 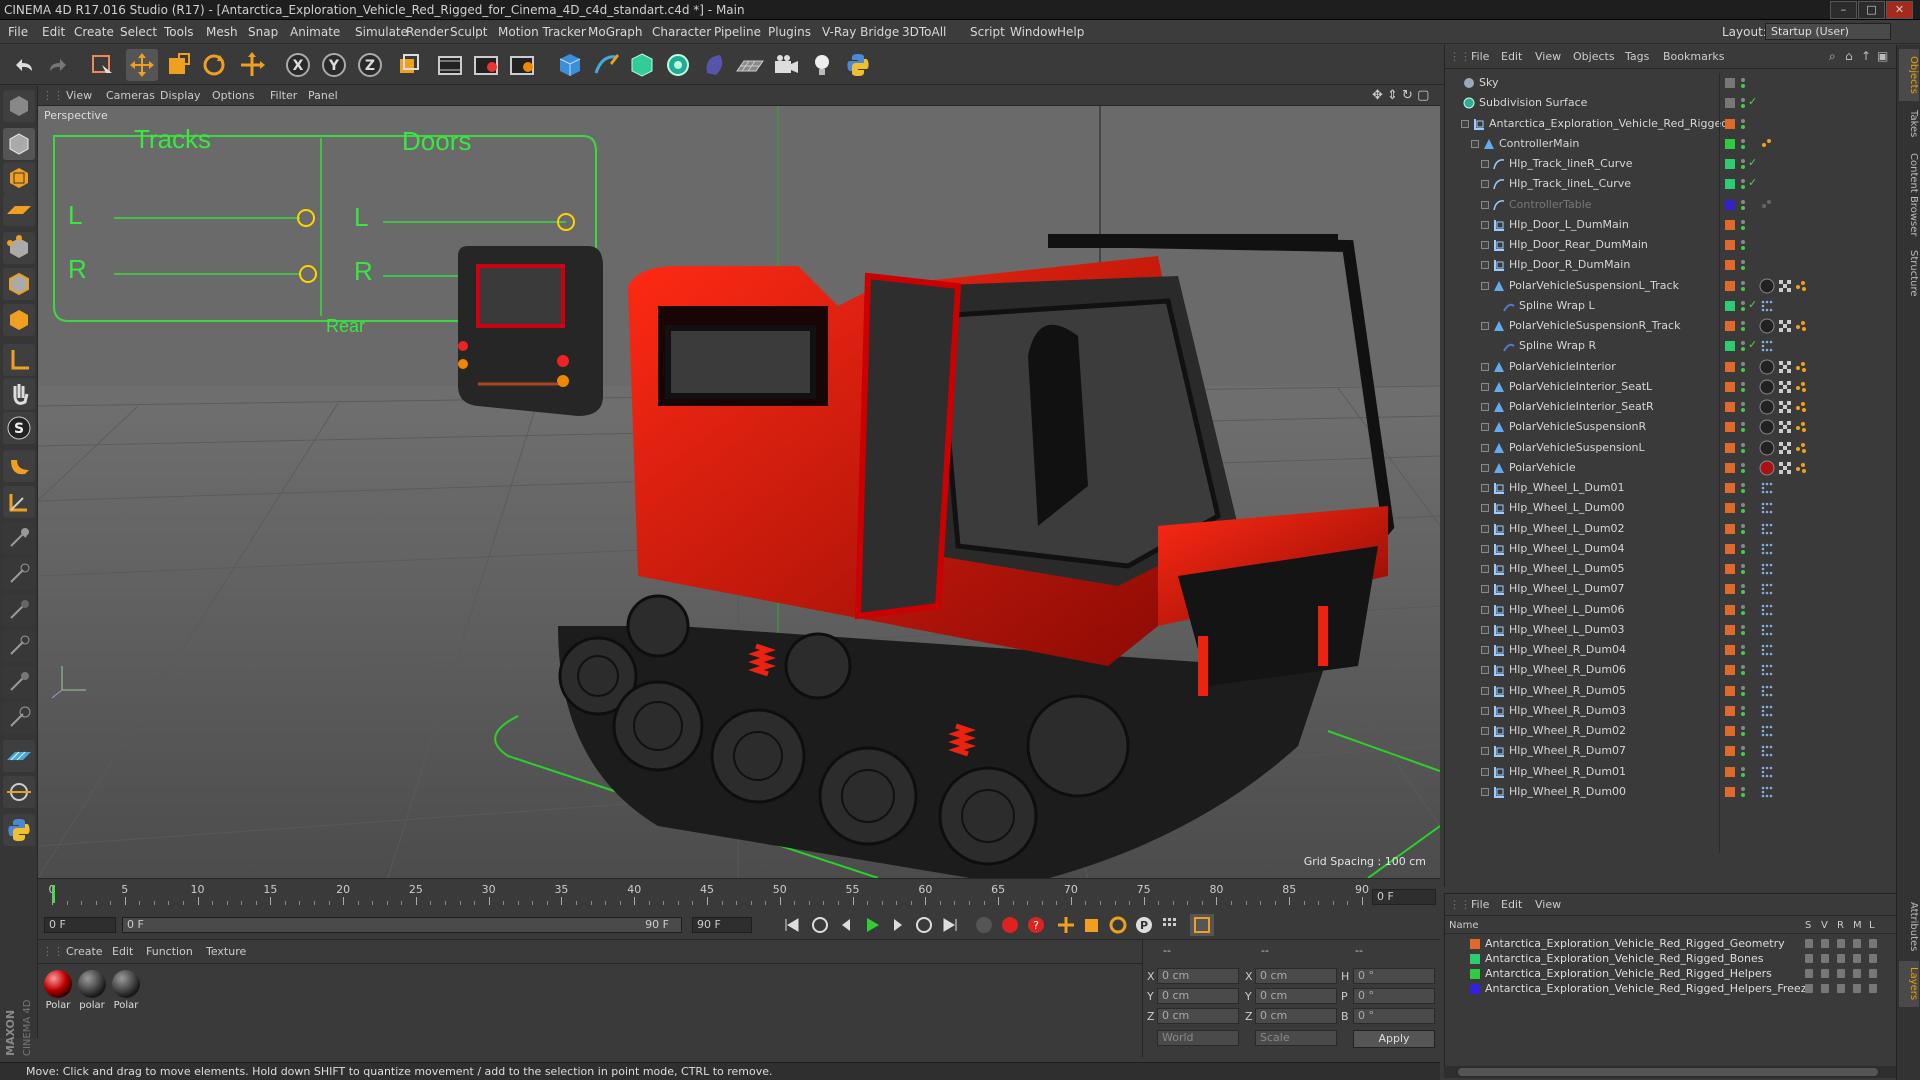 I want to click on object-name: PolarVehicleInterior_SeatR, so click(x=1581, y=406).